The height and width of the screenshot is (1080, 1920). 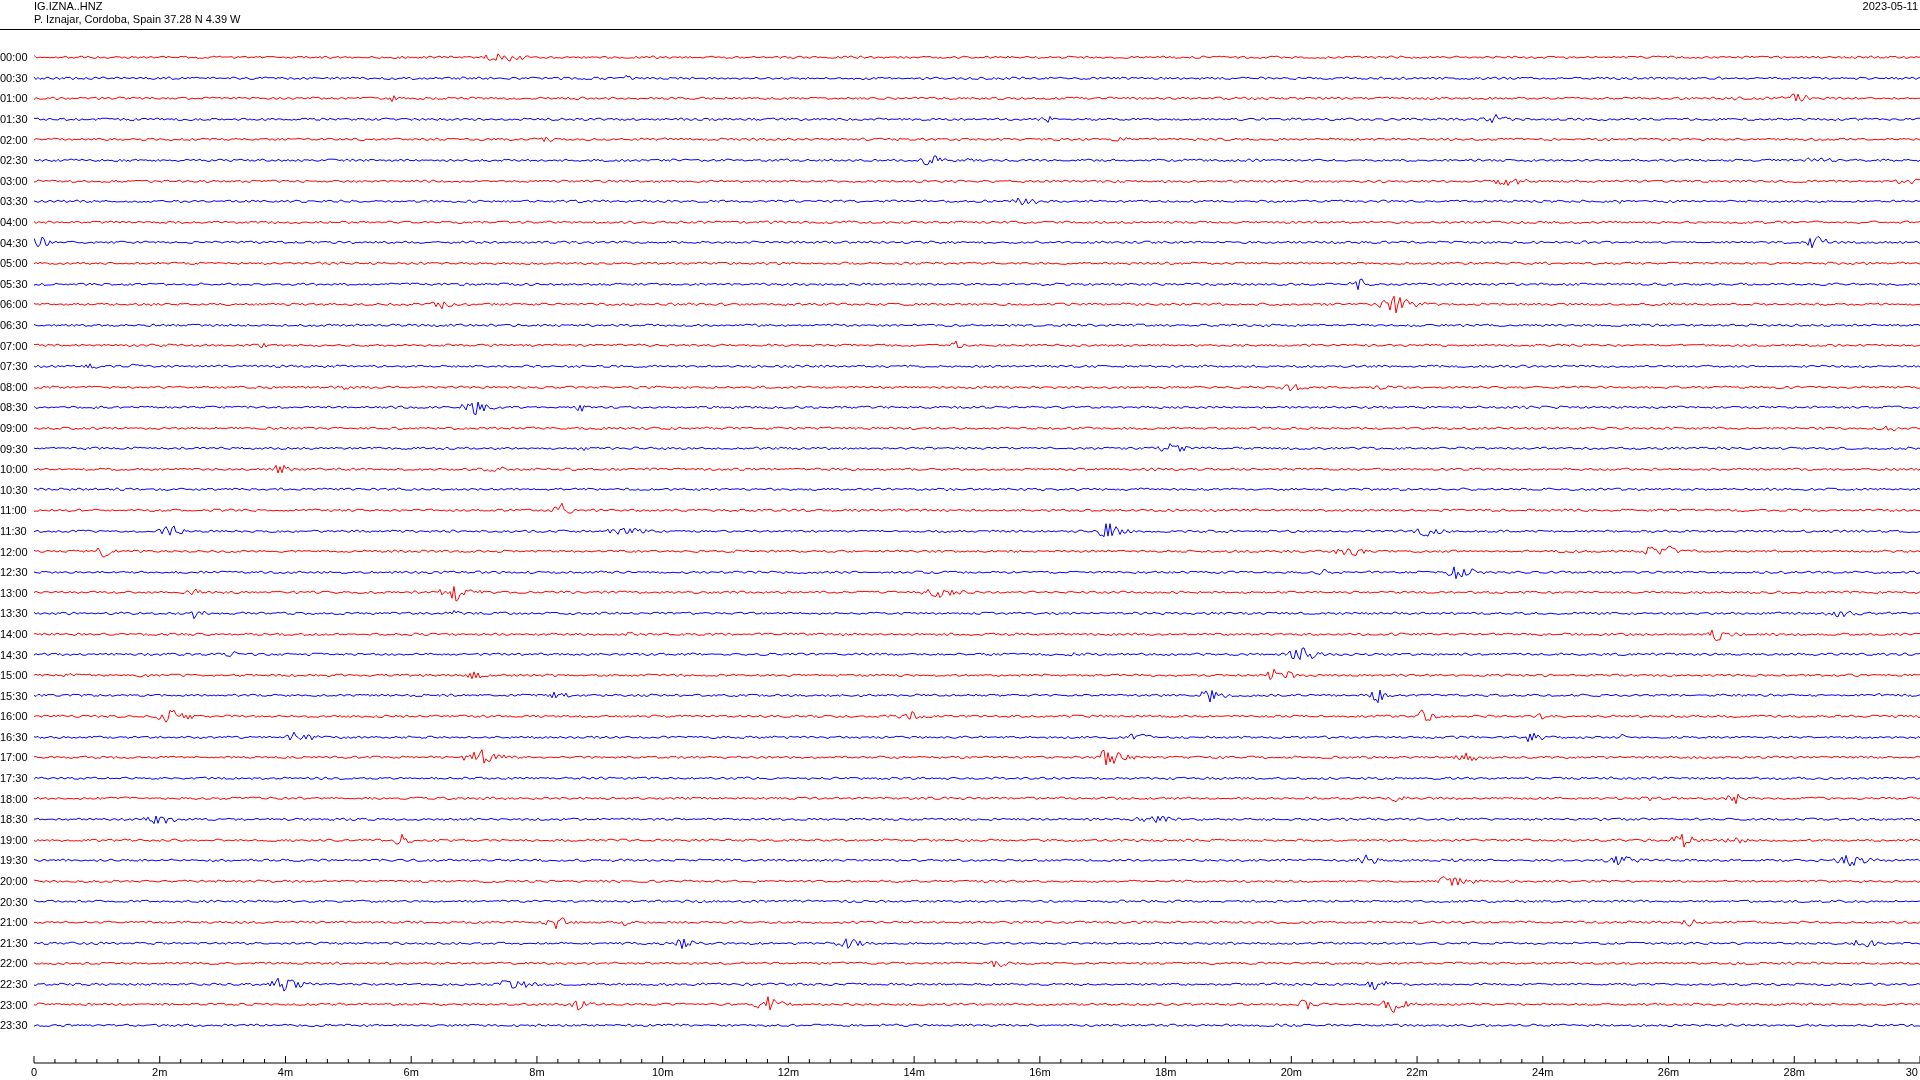 I want to click on hour-label: 19:00, so click(x=14, y=839).